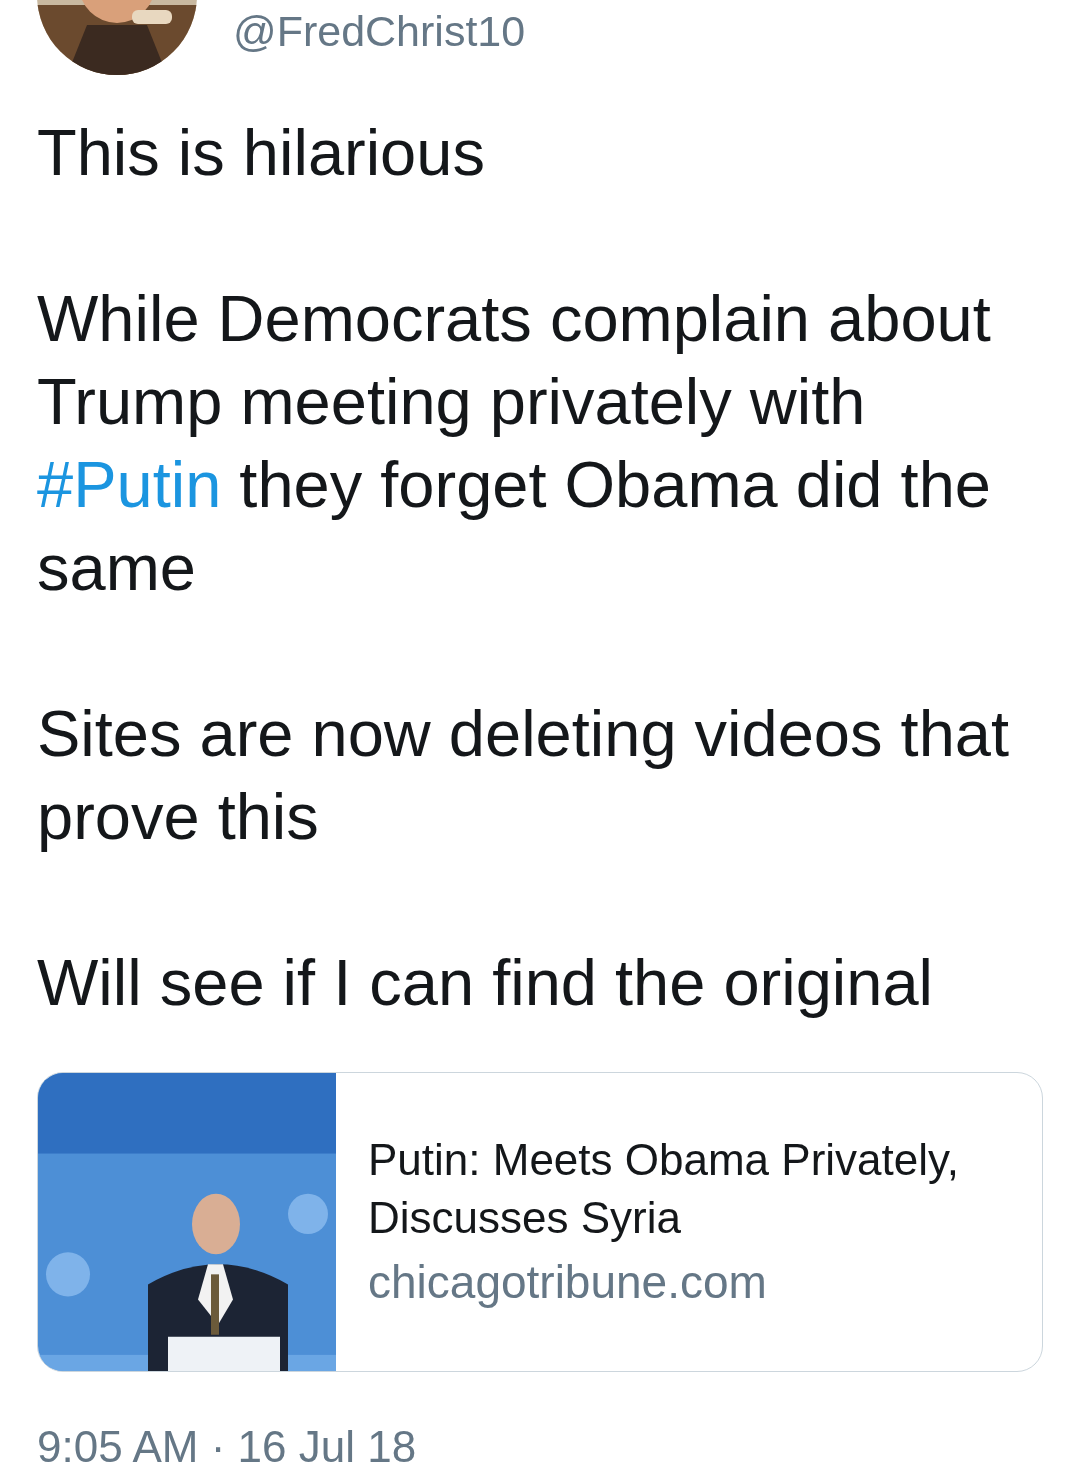 This screenshot has width=1078, height=1464. Describe the element at coordinates (379, 31) in the screenshot. I see `user-handle: @FredChrist10` at that location.